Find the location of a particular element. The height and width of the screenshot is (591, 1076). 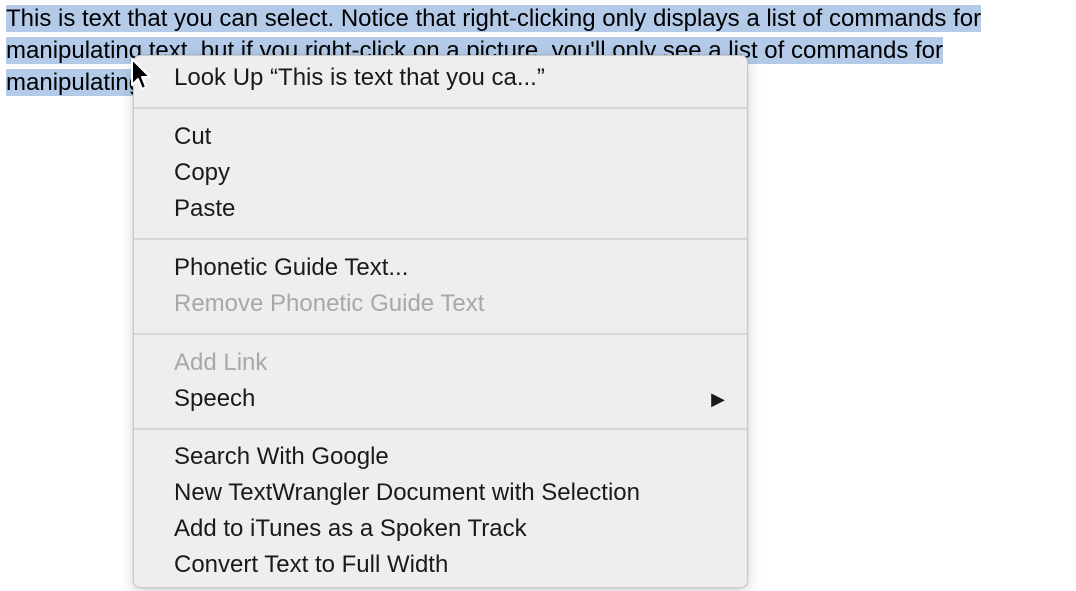

menu-item-look-up: Look Up “This is text that you ca...” is located at coordinates (440, 78).